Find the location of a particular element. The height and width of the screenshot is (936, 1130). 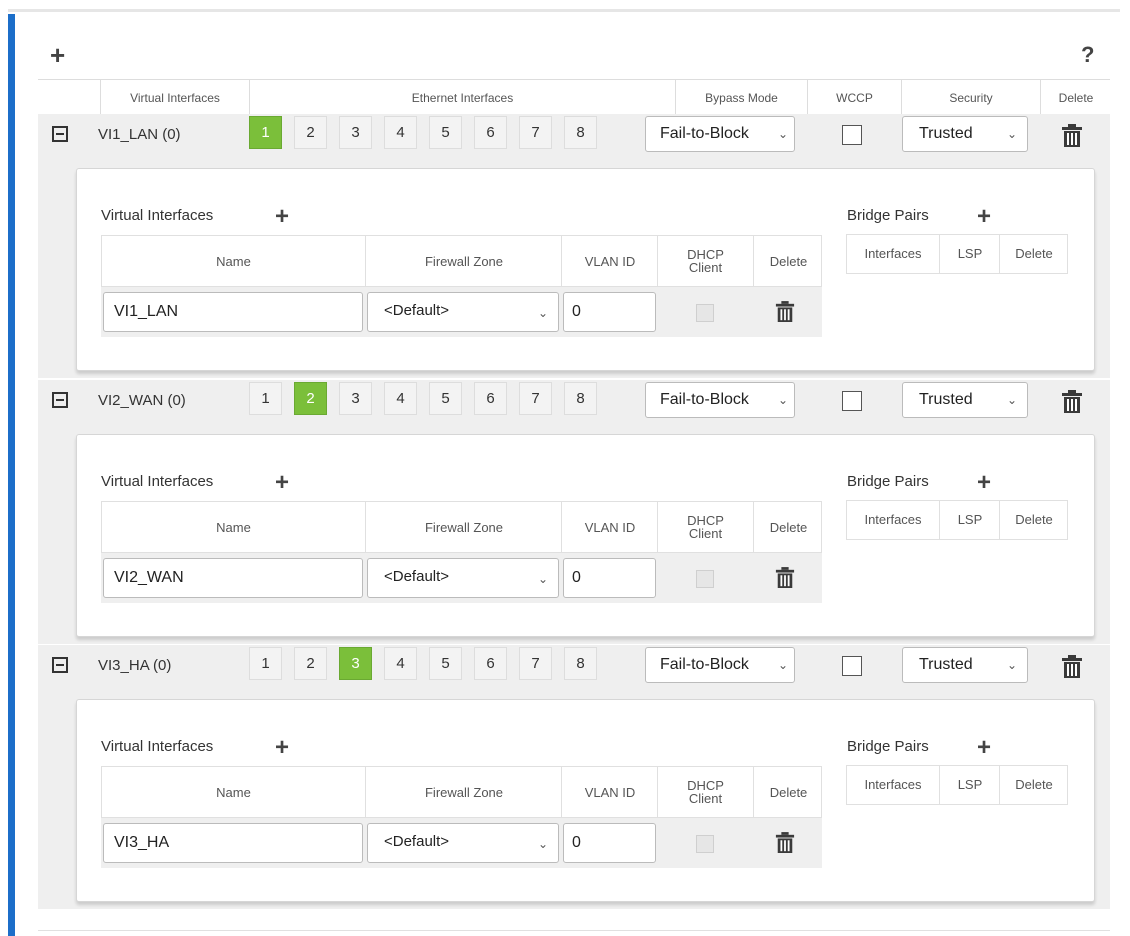

help-button: ? is located at coordinates (1087, 55).